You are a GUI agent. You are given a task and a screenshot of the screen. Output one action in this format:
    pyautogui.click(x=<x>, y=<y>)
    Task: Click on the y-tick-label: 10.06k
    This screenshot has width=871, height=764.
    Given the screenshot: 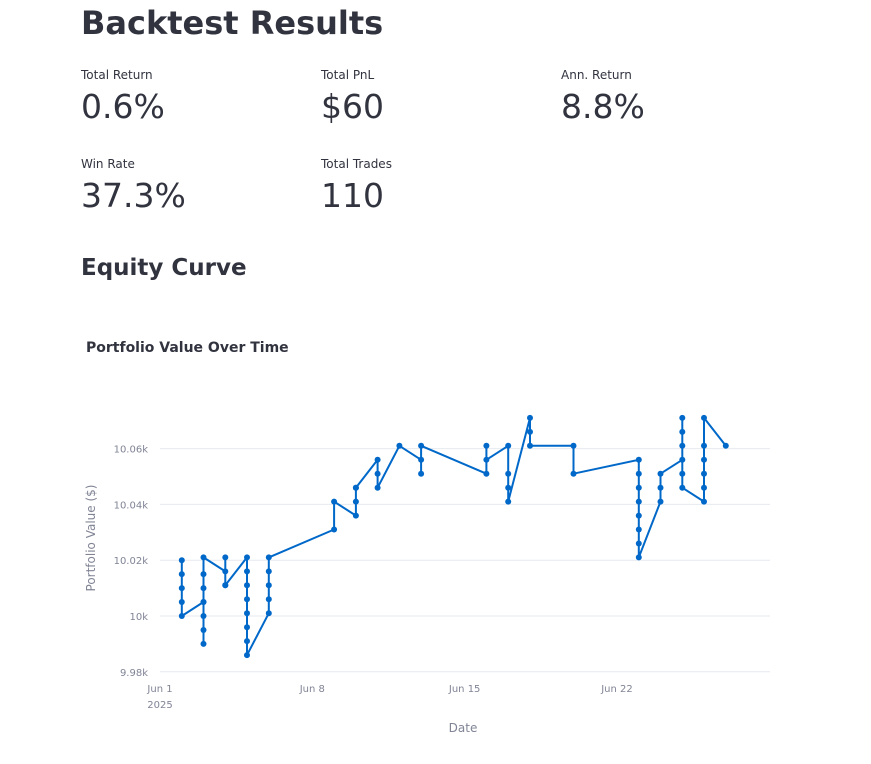 What is the action you would take?
    pyautogui.click(x=131, y=450)
    